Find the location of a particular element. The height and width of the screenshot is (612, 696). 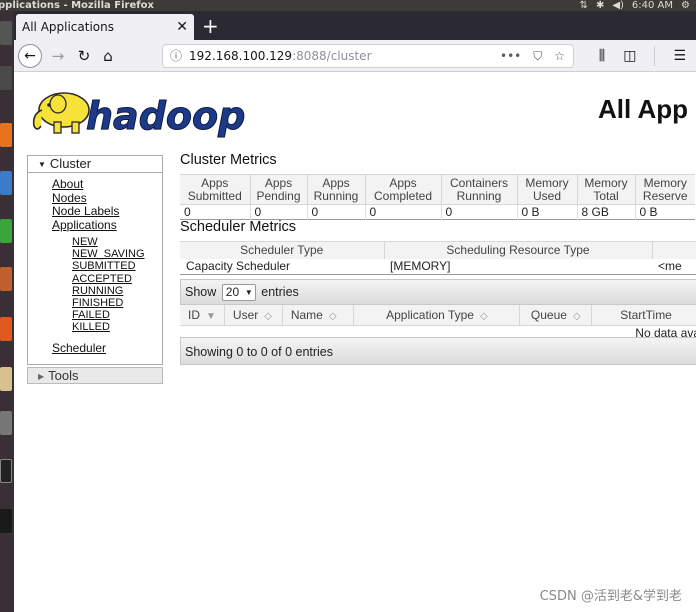

page-actions-icon: ••• is located at coordinates (510, 56).